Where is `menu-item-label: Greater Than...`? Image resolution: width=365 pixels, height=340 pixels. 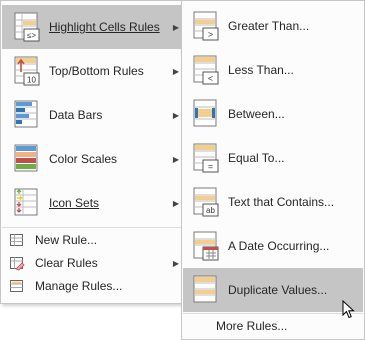 menu-item-label: Greater Than... is located at coordinates (269, 26).